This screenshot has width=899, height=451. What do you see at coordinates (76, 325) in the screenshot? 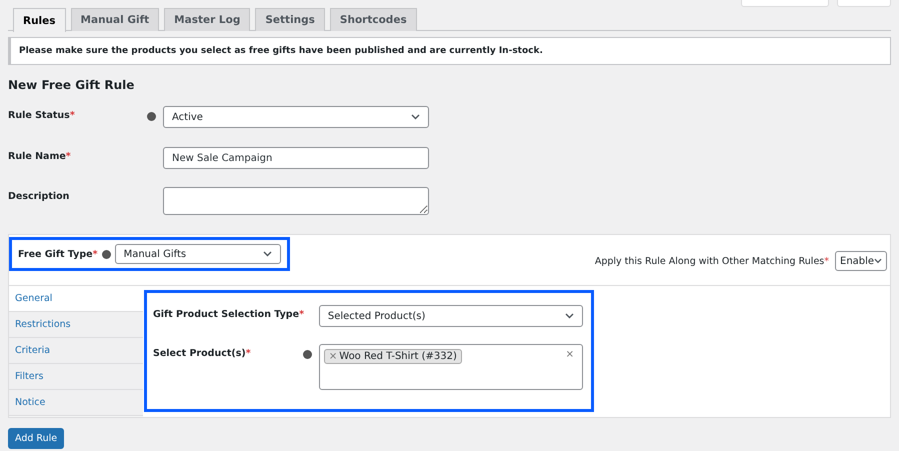
I see `side-tab: Restrictions` at bounding box center [76, 325].